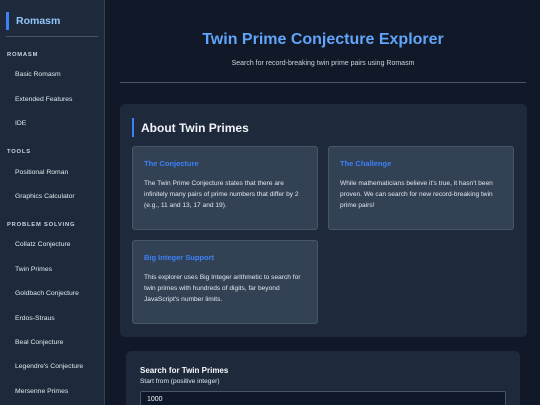  I want to click on sidebar-item-legendres-conjecture: Legendre's Conjecture, so click(49, 366).